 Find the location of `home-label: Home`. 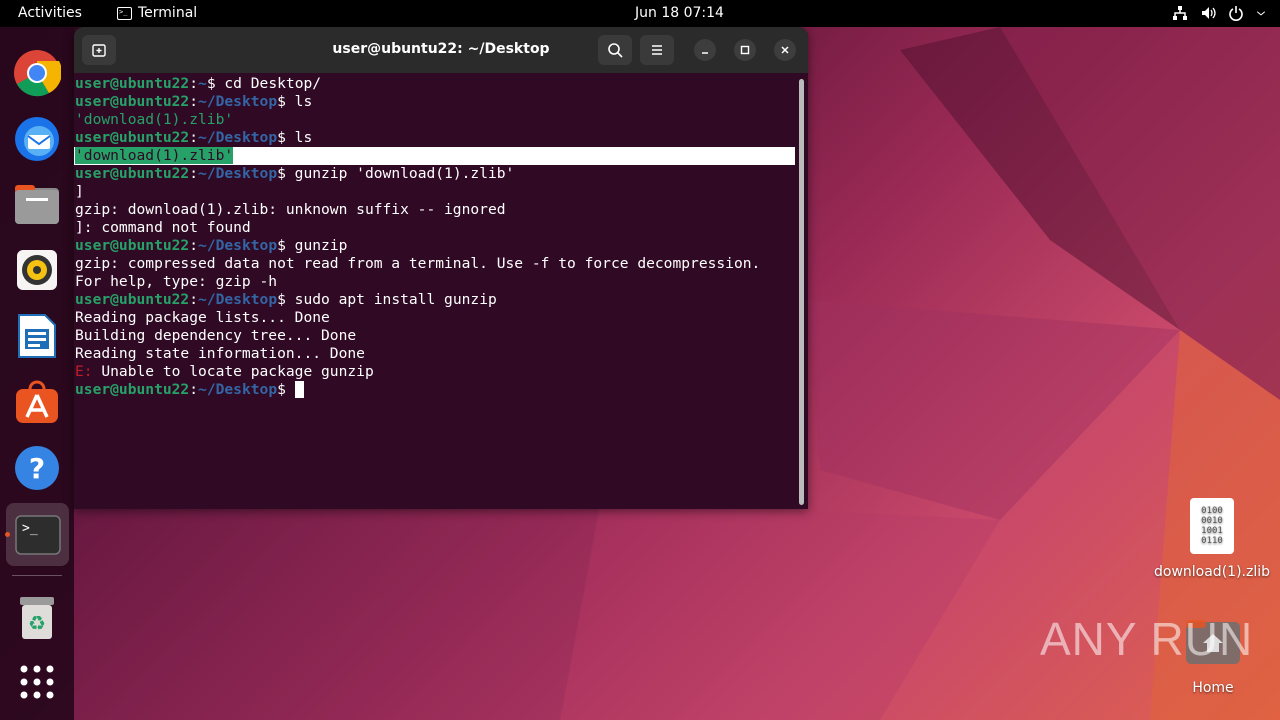

home-label: Home is located at coordinates (1213, 688).